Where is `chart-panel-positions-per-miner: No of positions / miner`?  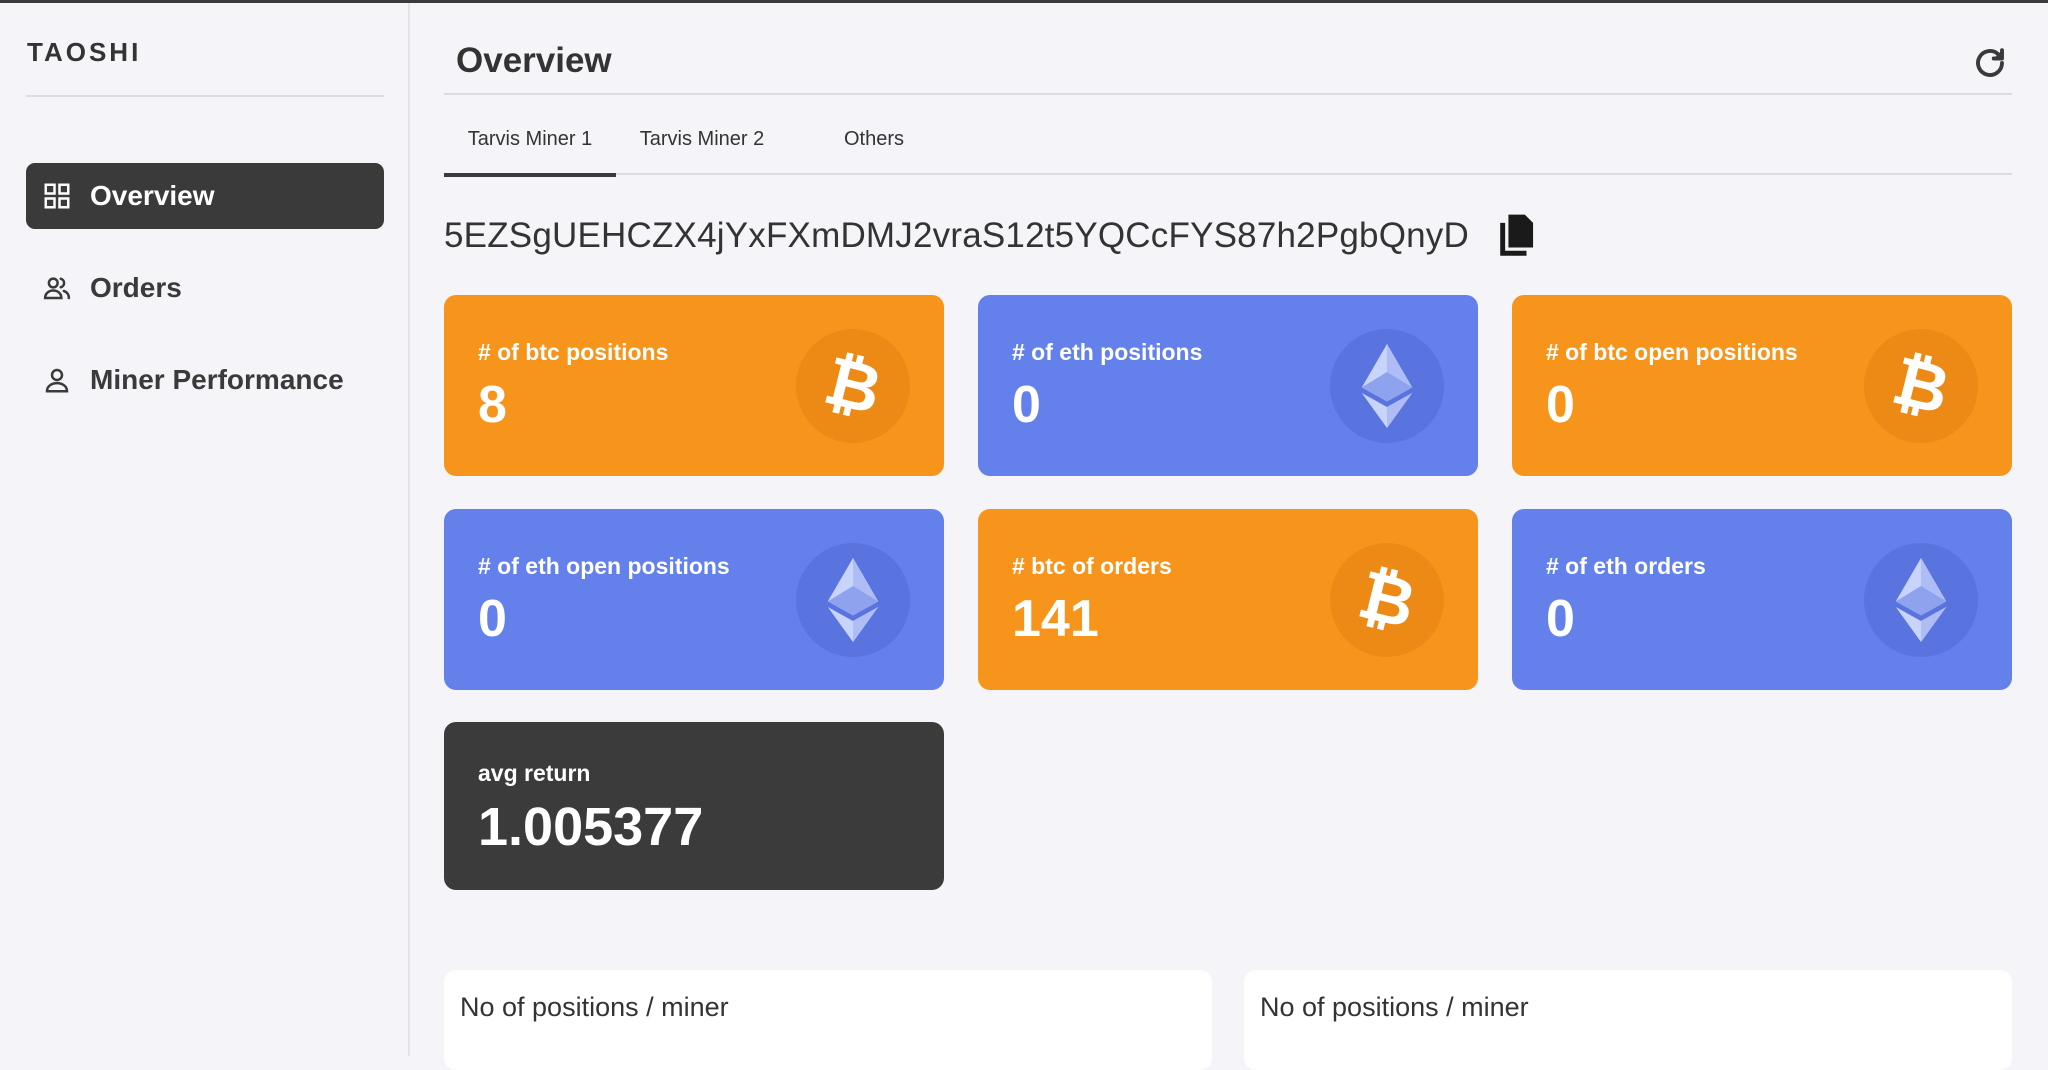
chart-panel-positions-per-miner: No of positions / miner is located at coordinates (828, 1020).